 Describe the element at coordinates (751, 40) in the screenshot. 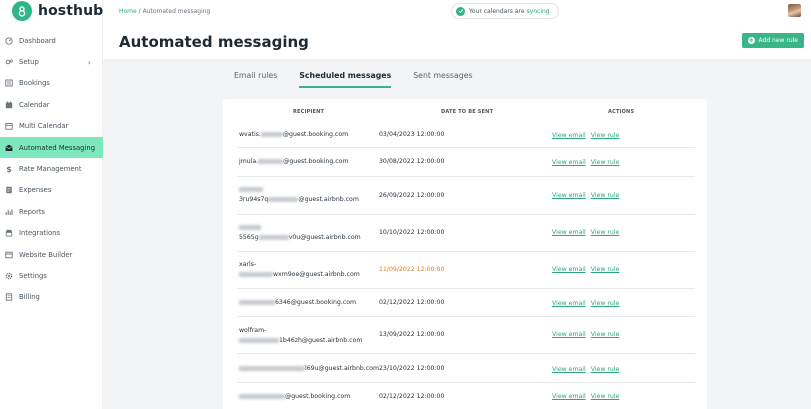

I see `plus-icon: +` at that location.